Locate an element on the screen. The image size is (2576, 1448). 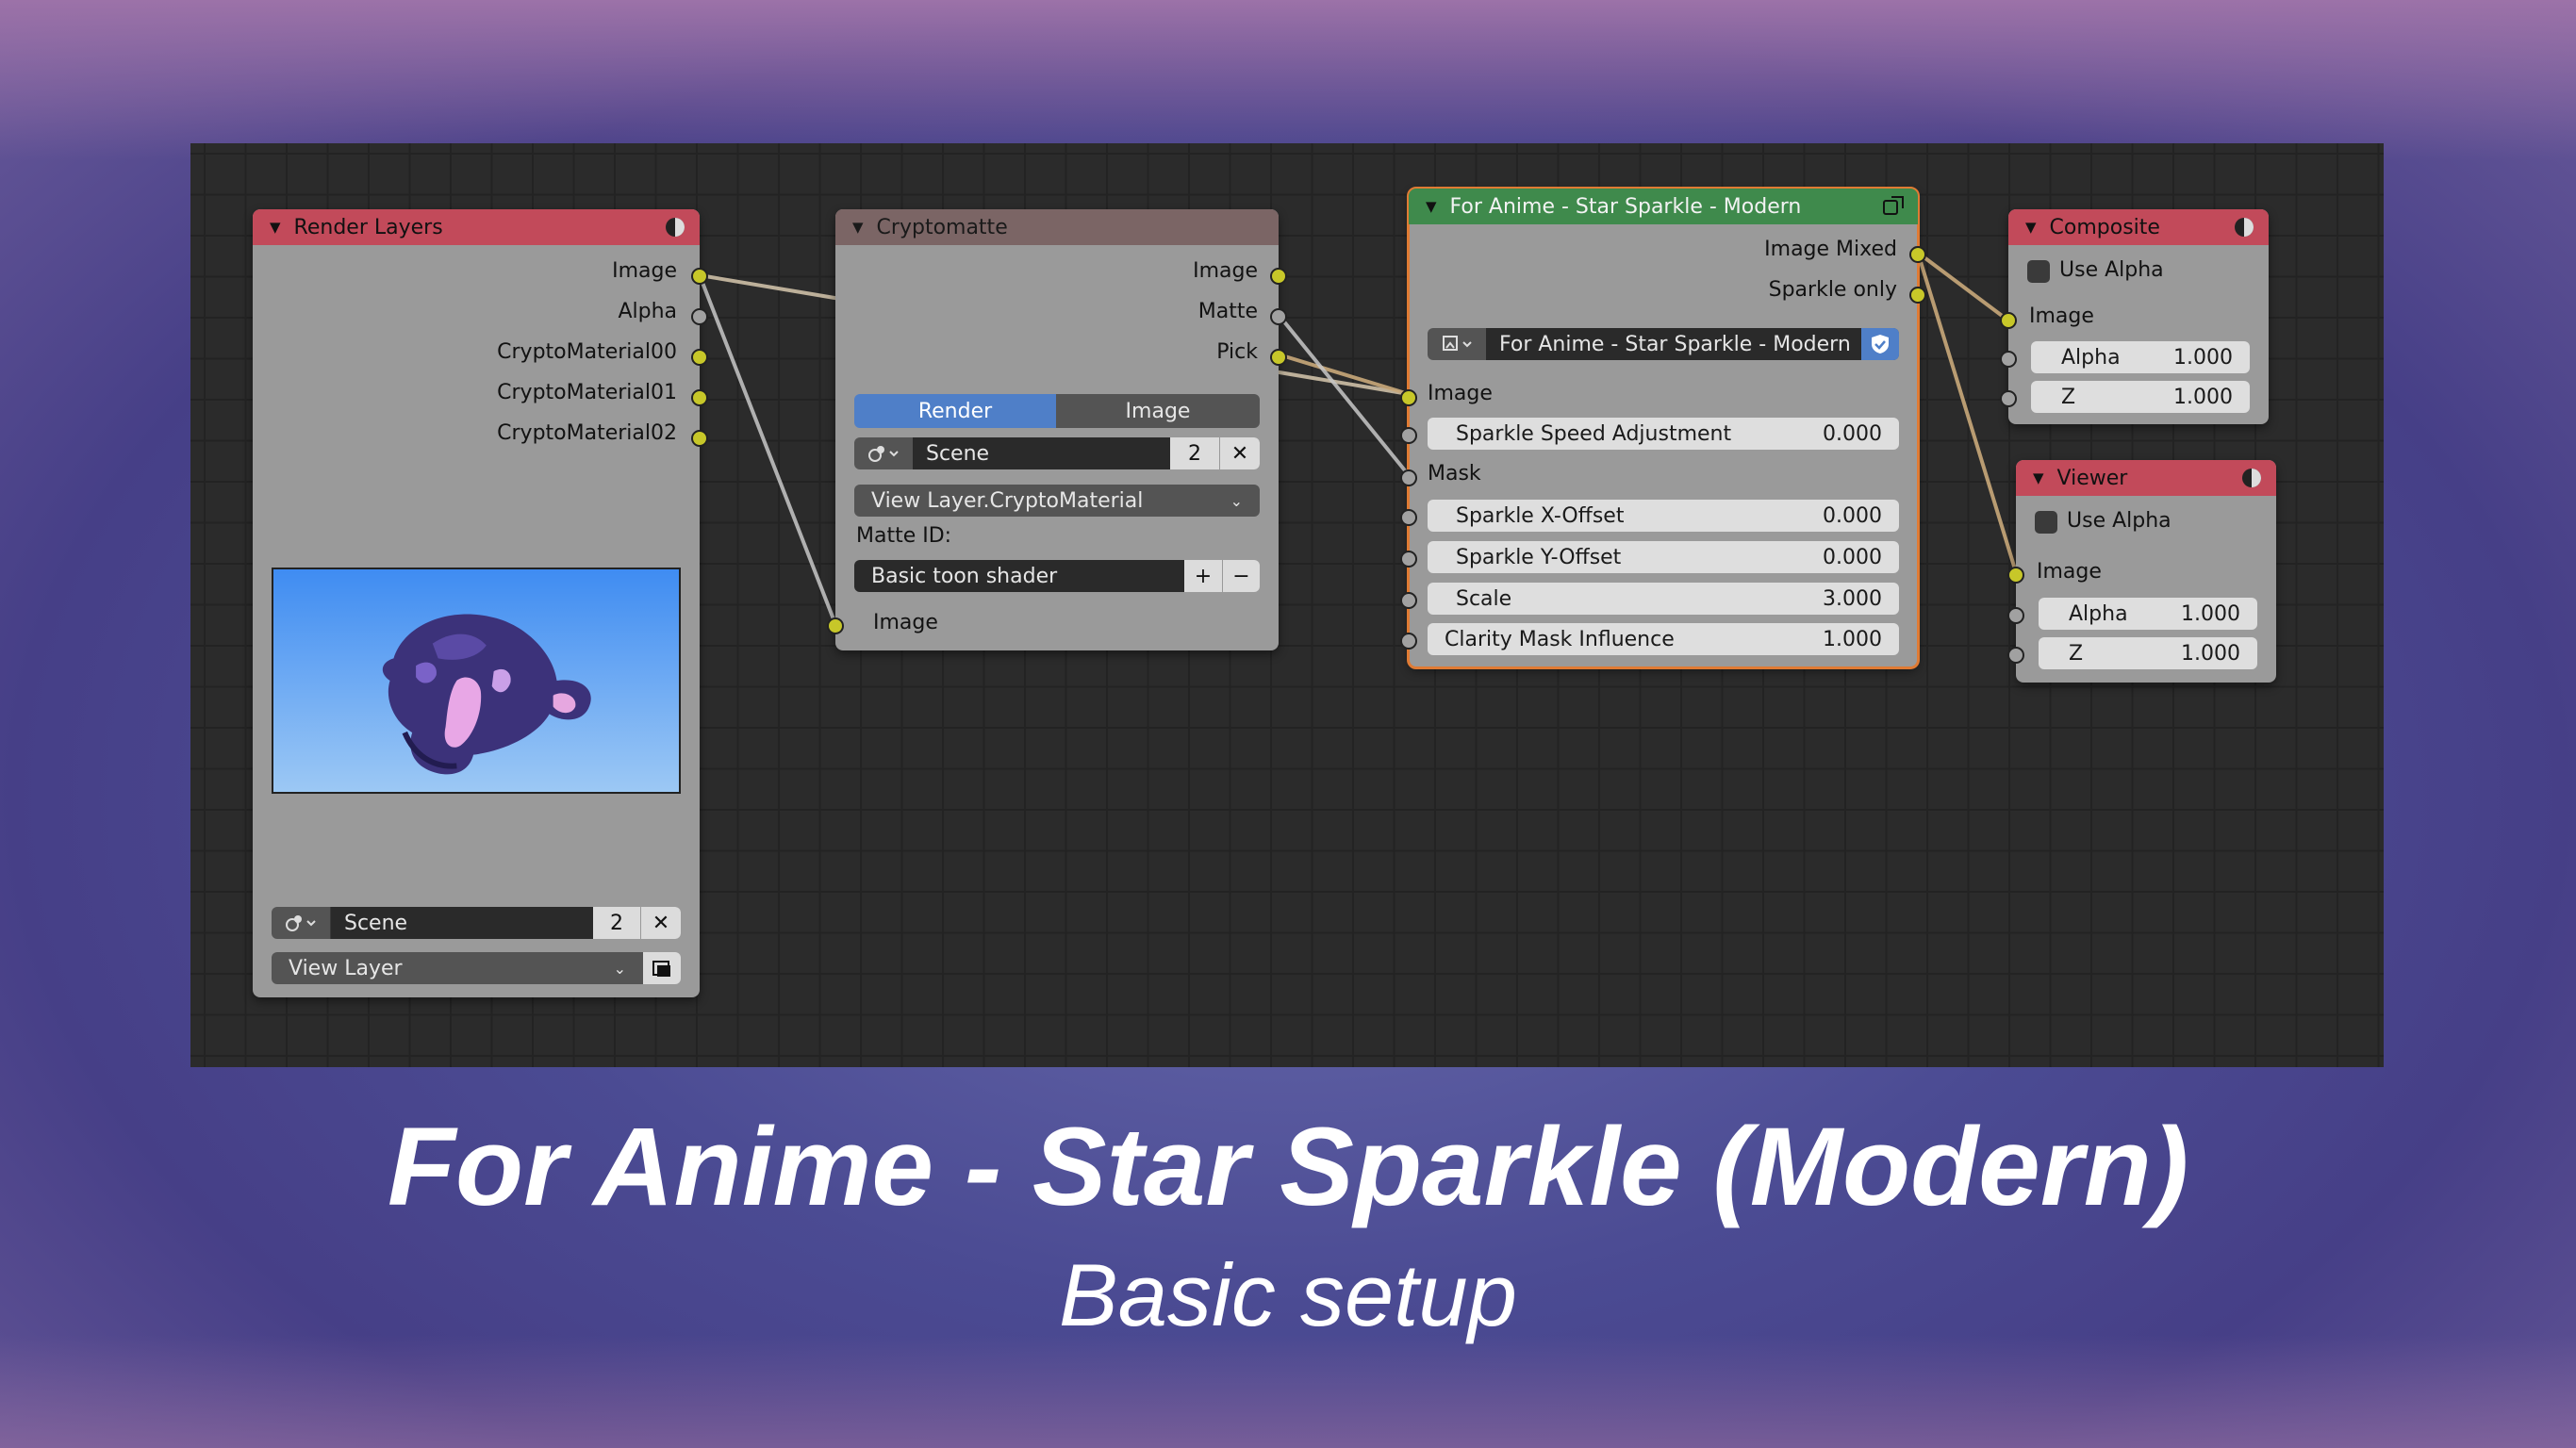
fake-user-shield-icon is located at coordinates (1880, 344).